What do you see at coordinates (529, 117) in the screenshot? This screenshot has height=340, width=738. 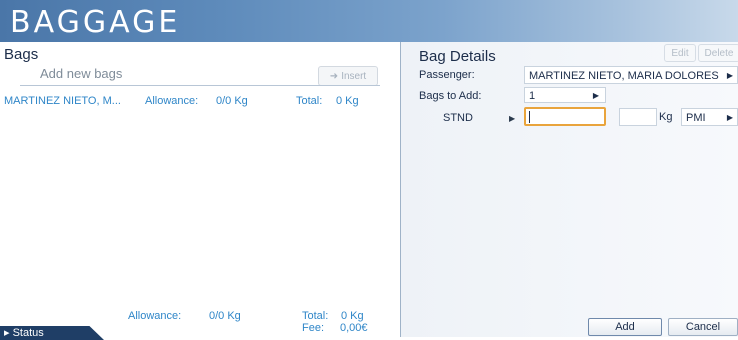 I see `text-caret` at bounding box center [529, 117].